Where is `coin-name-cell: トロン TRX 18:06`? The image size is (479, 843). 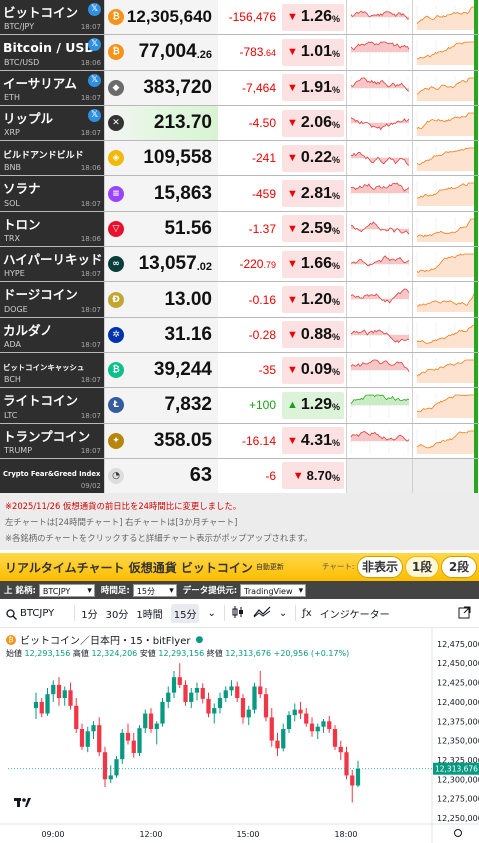
coin-name-cell: トロン TRX 18:06 is located at coordinates (52, 229).